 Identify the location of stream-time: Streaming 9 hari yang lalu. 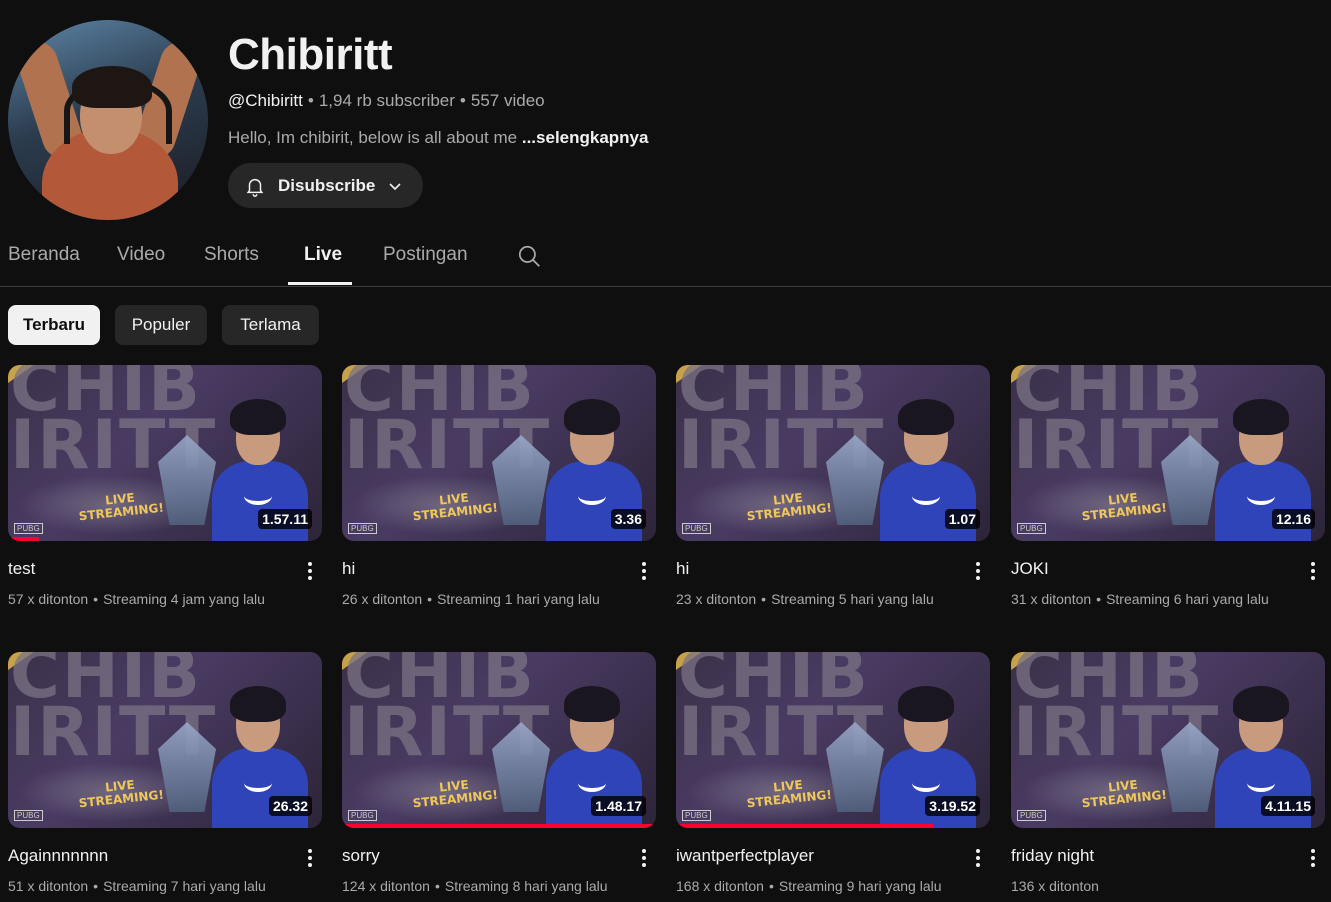
(860, 886).